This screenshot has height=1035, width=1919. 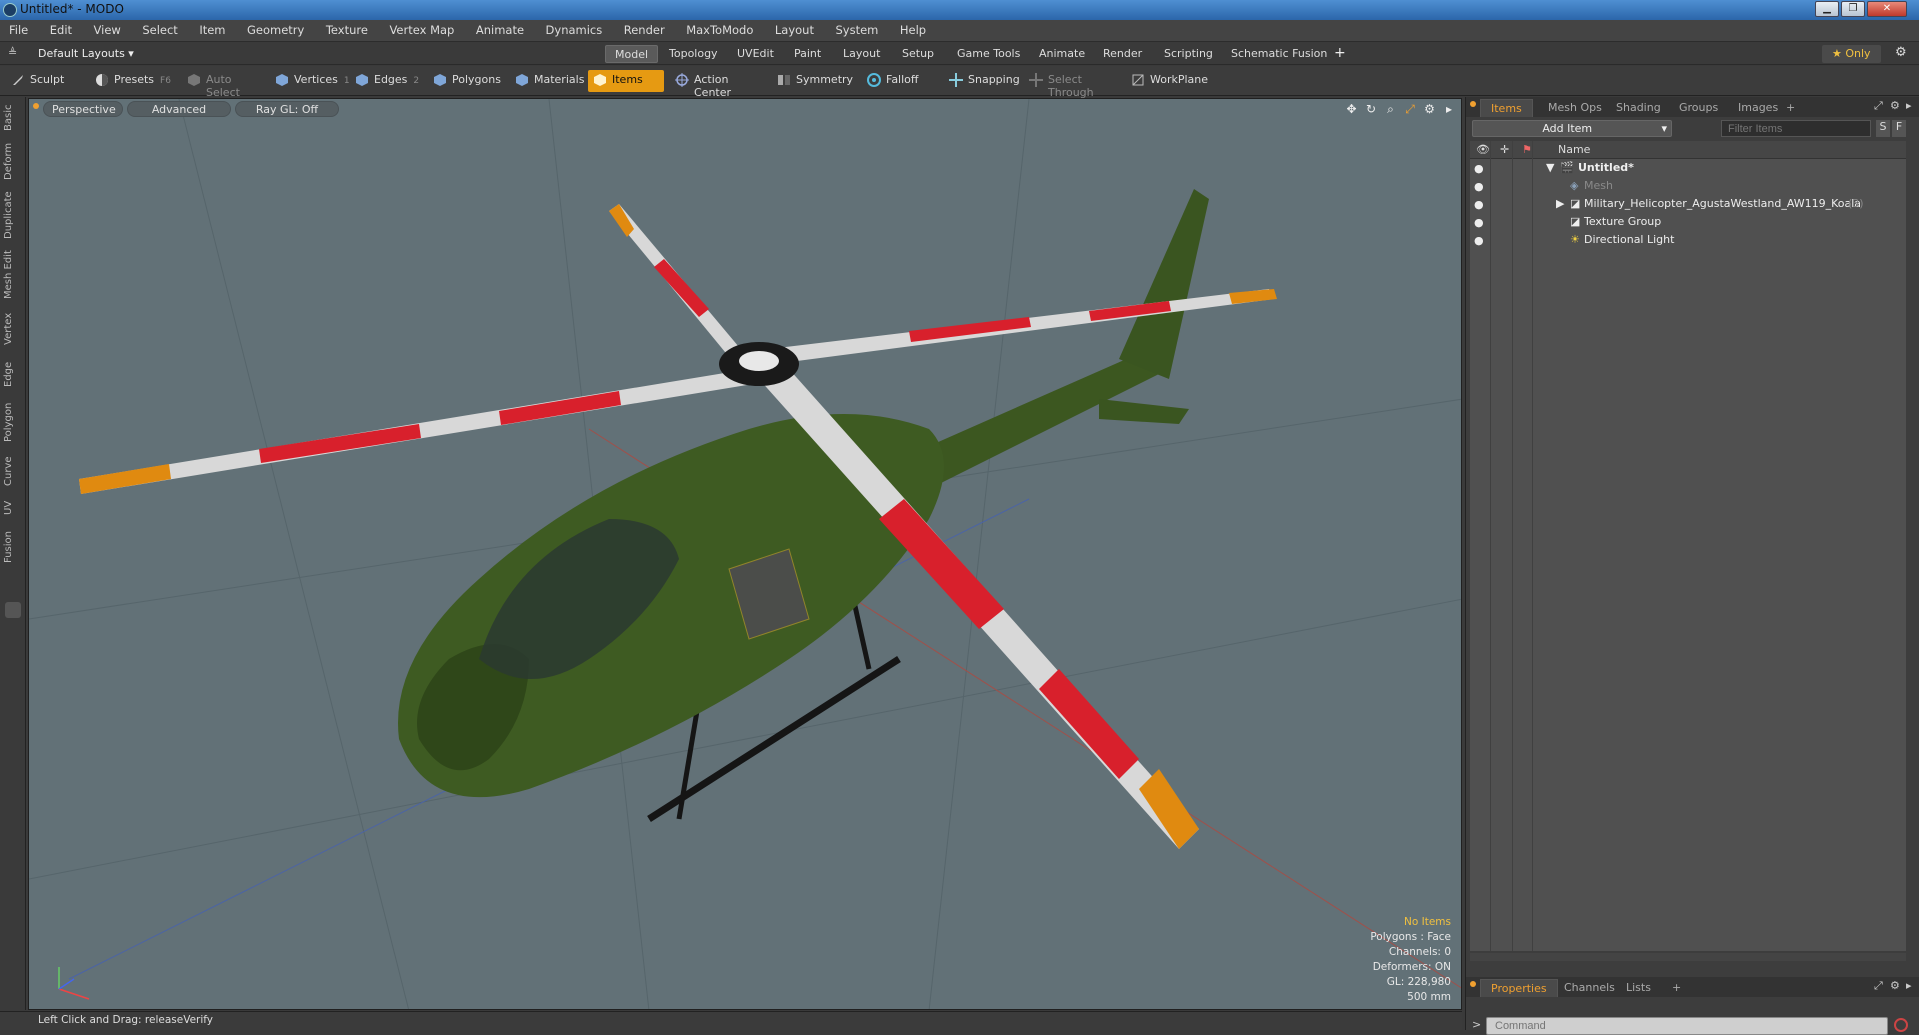 What do you see at coordinates (12, 329) in the screenshot?
I see `vtab-vertex: Vertex` at bounding box center [12, 329].